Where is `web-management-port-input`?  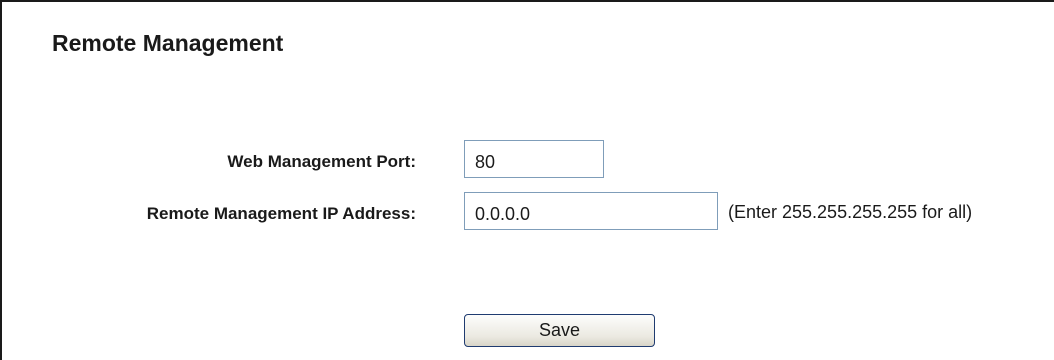 web-management-port-input is located at coordinates (534, 159).